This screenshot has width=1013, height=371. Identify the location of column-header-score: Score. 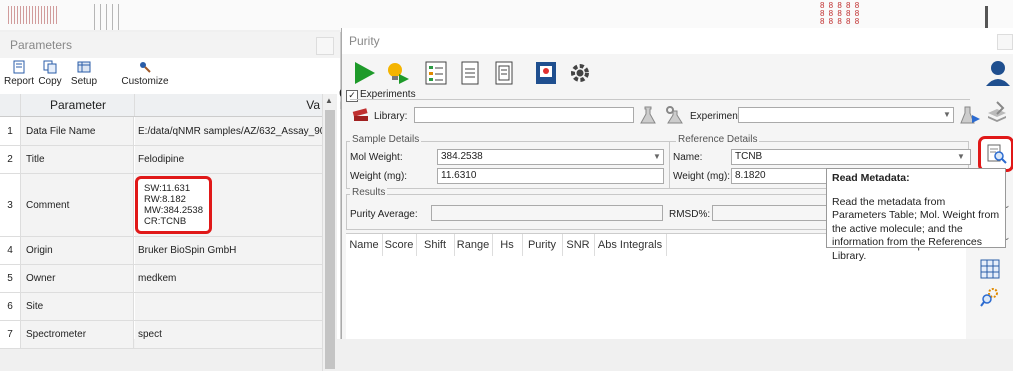
(399, 245).